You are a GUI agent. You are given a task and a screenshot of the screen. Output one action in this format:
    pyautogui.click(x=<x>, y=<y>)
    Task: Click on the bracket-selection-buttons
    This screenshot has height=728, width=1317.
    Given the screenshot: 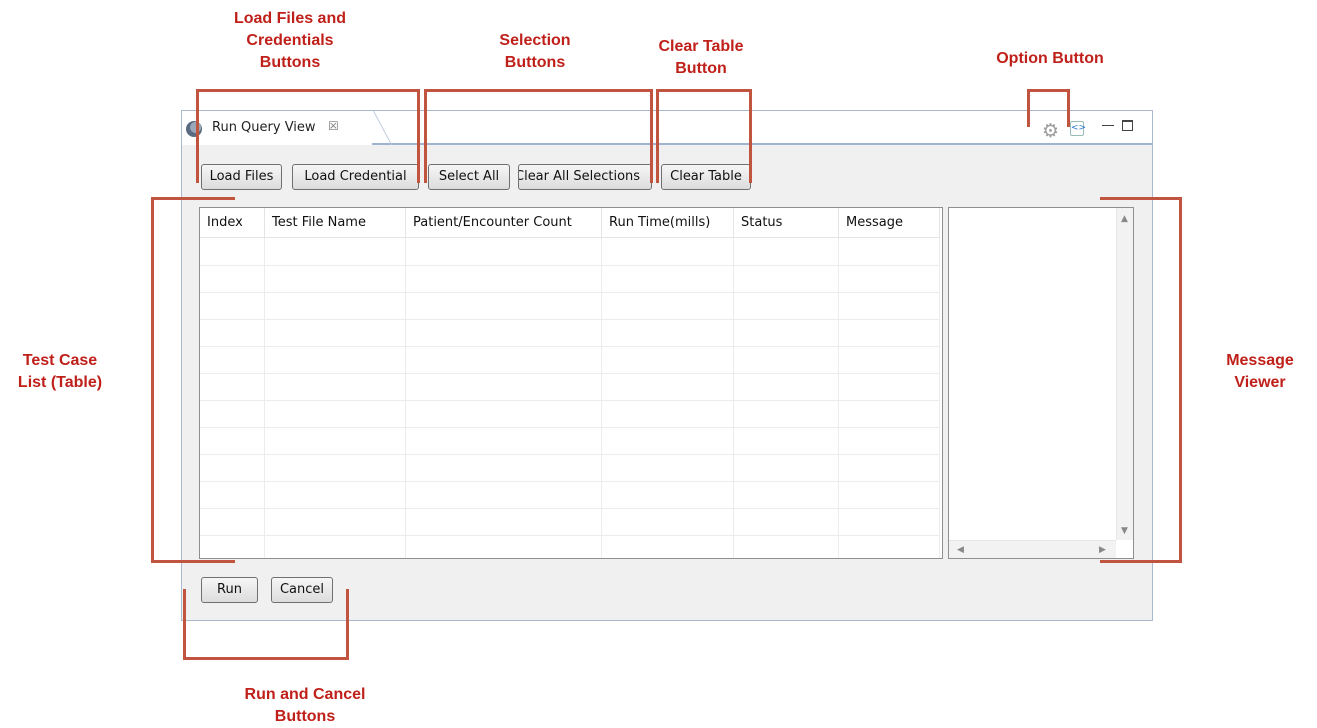 What is the action you would take?
    pyautogui.click(x=538, y=136)
    